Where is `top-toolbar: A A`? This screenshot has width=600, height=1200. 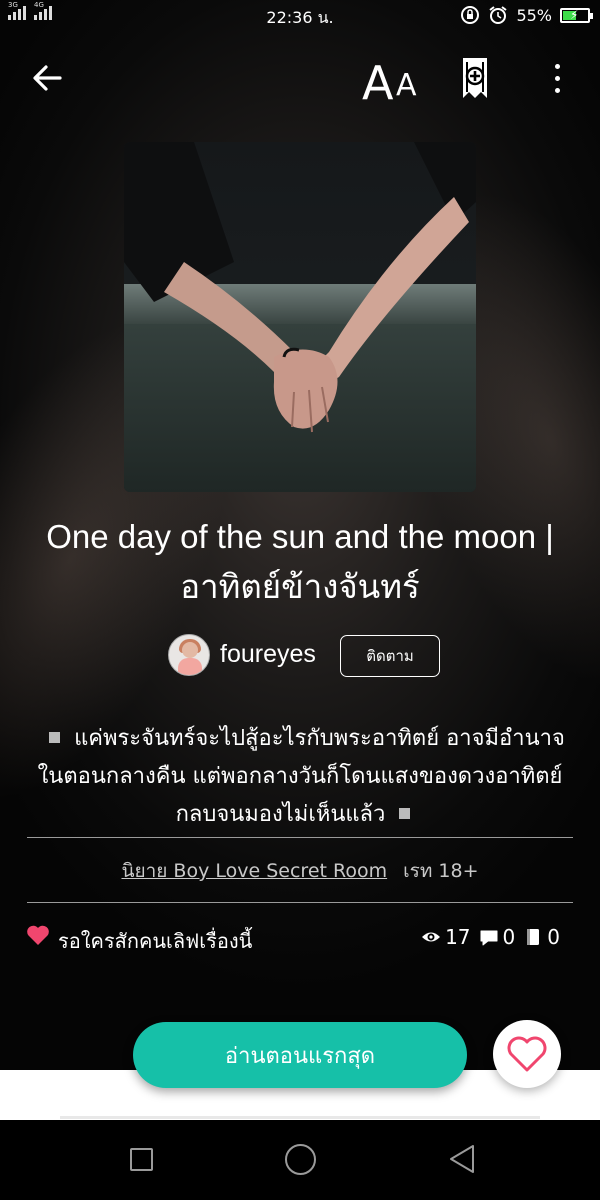
top-toolbar: A A is located at coordinates (300, 80).